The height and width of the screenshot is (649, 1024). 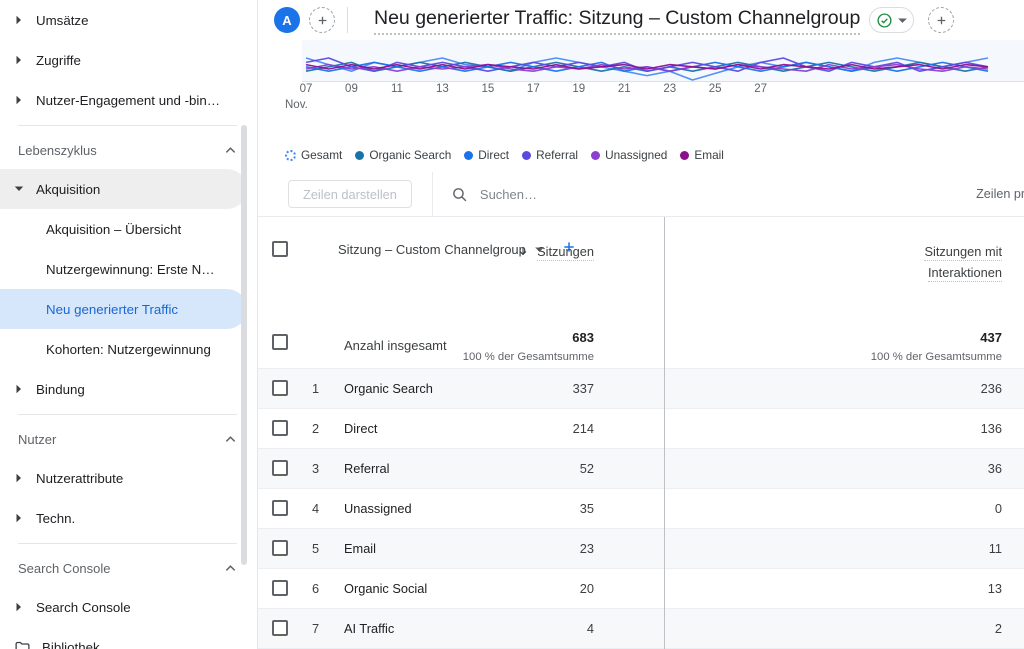 I want to click on chart-baseline, so click(x=663, y=81).